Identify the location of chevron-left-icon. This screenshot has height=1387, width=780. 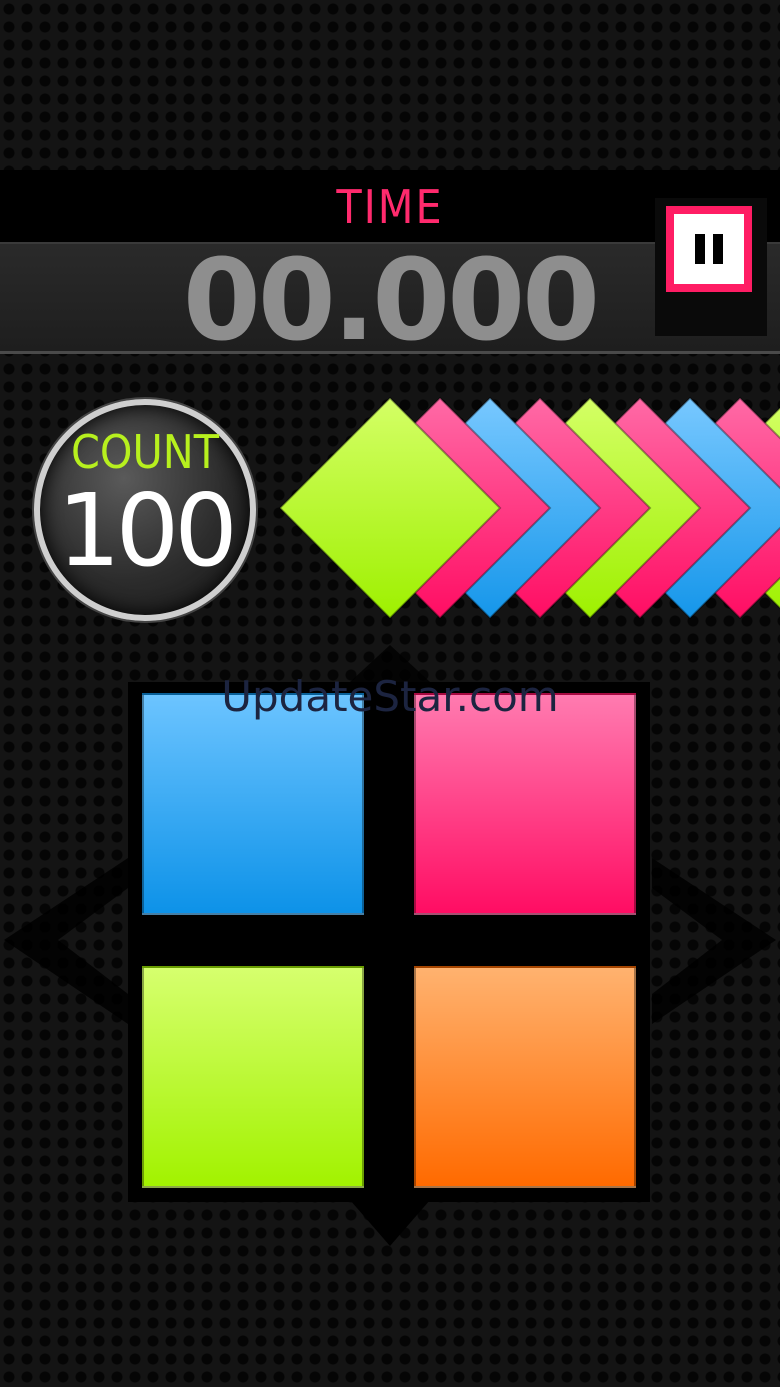
(66, 941).